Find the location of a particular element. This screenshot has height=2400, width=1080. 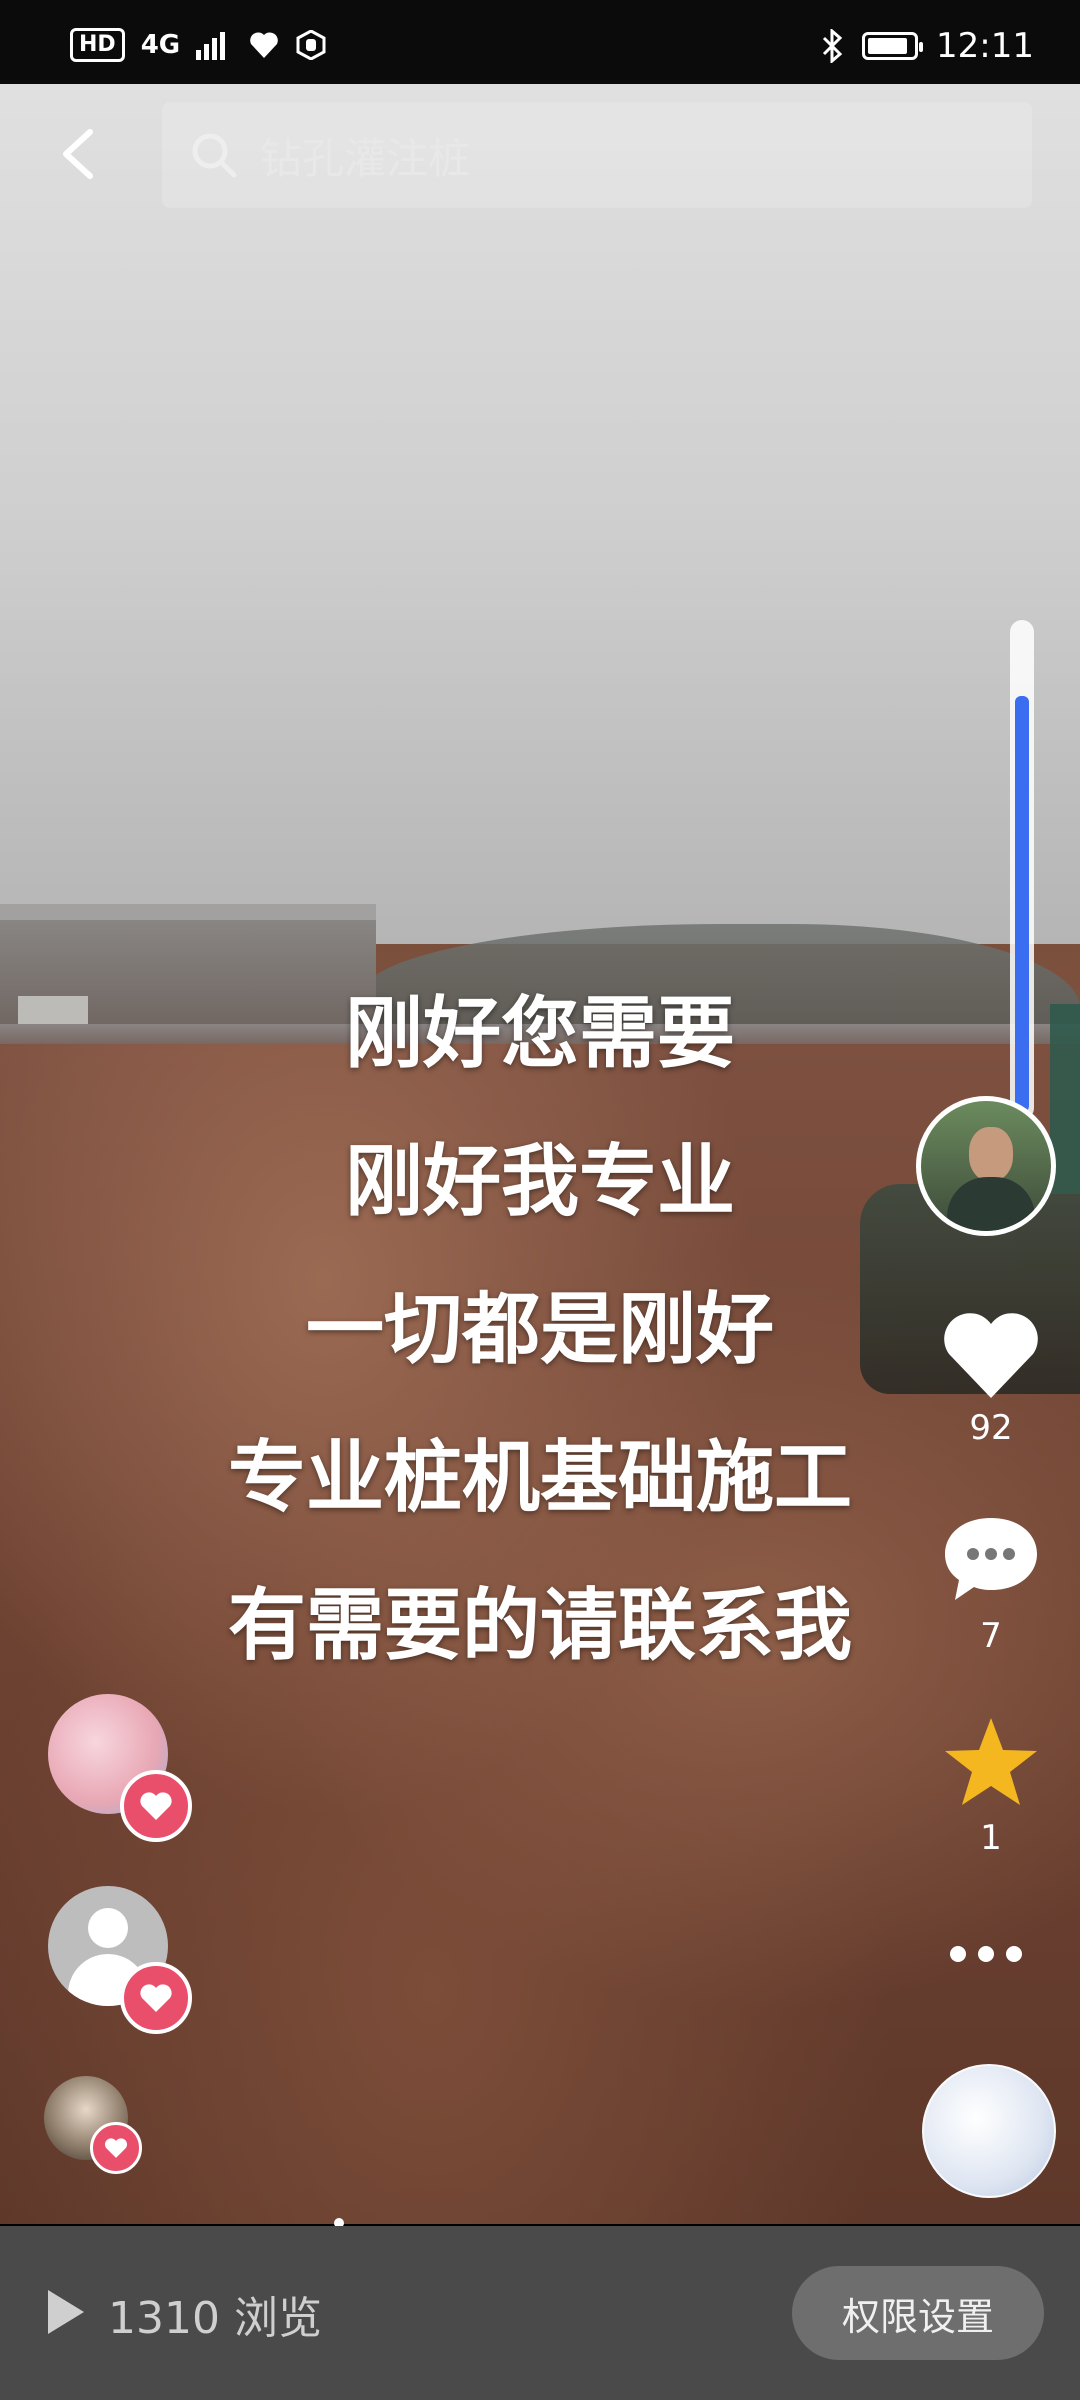

caption-line: 专业桩机基础施工 is located at coordinates (539, 1477).